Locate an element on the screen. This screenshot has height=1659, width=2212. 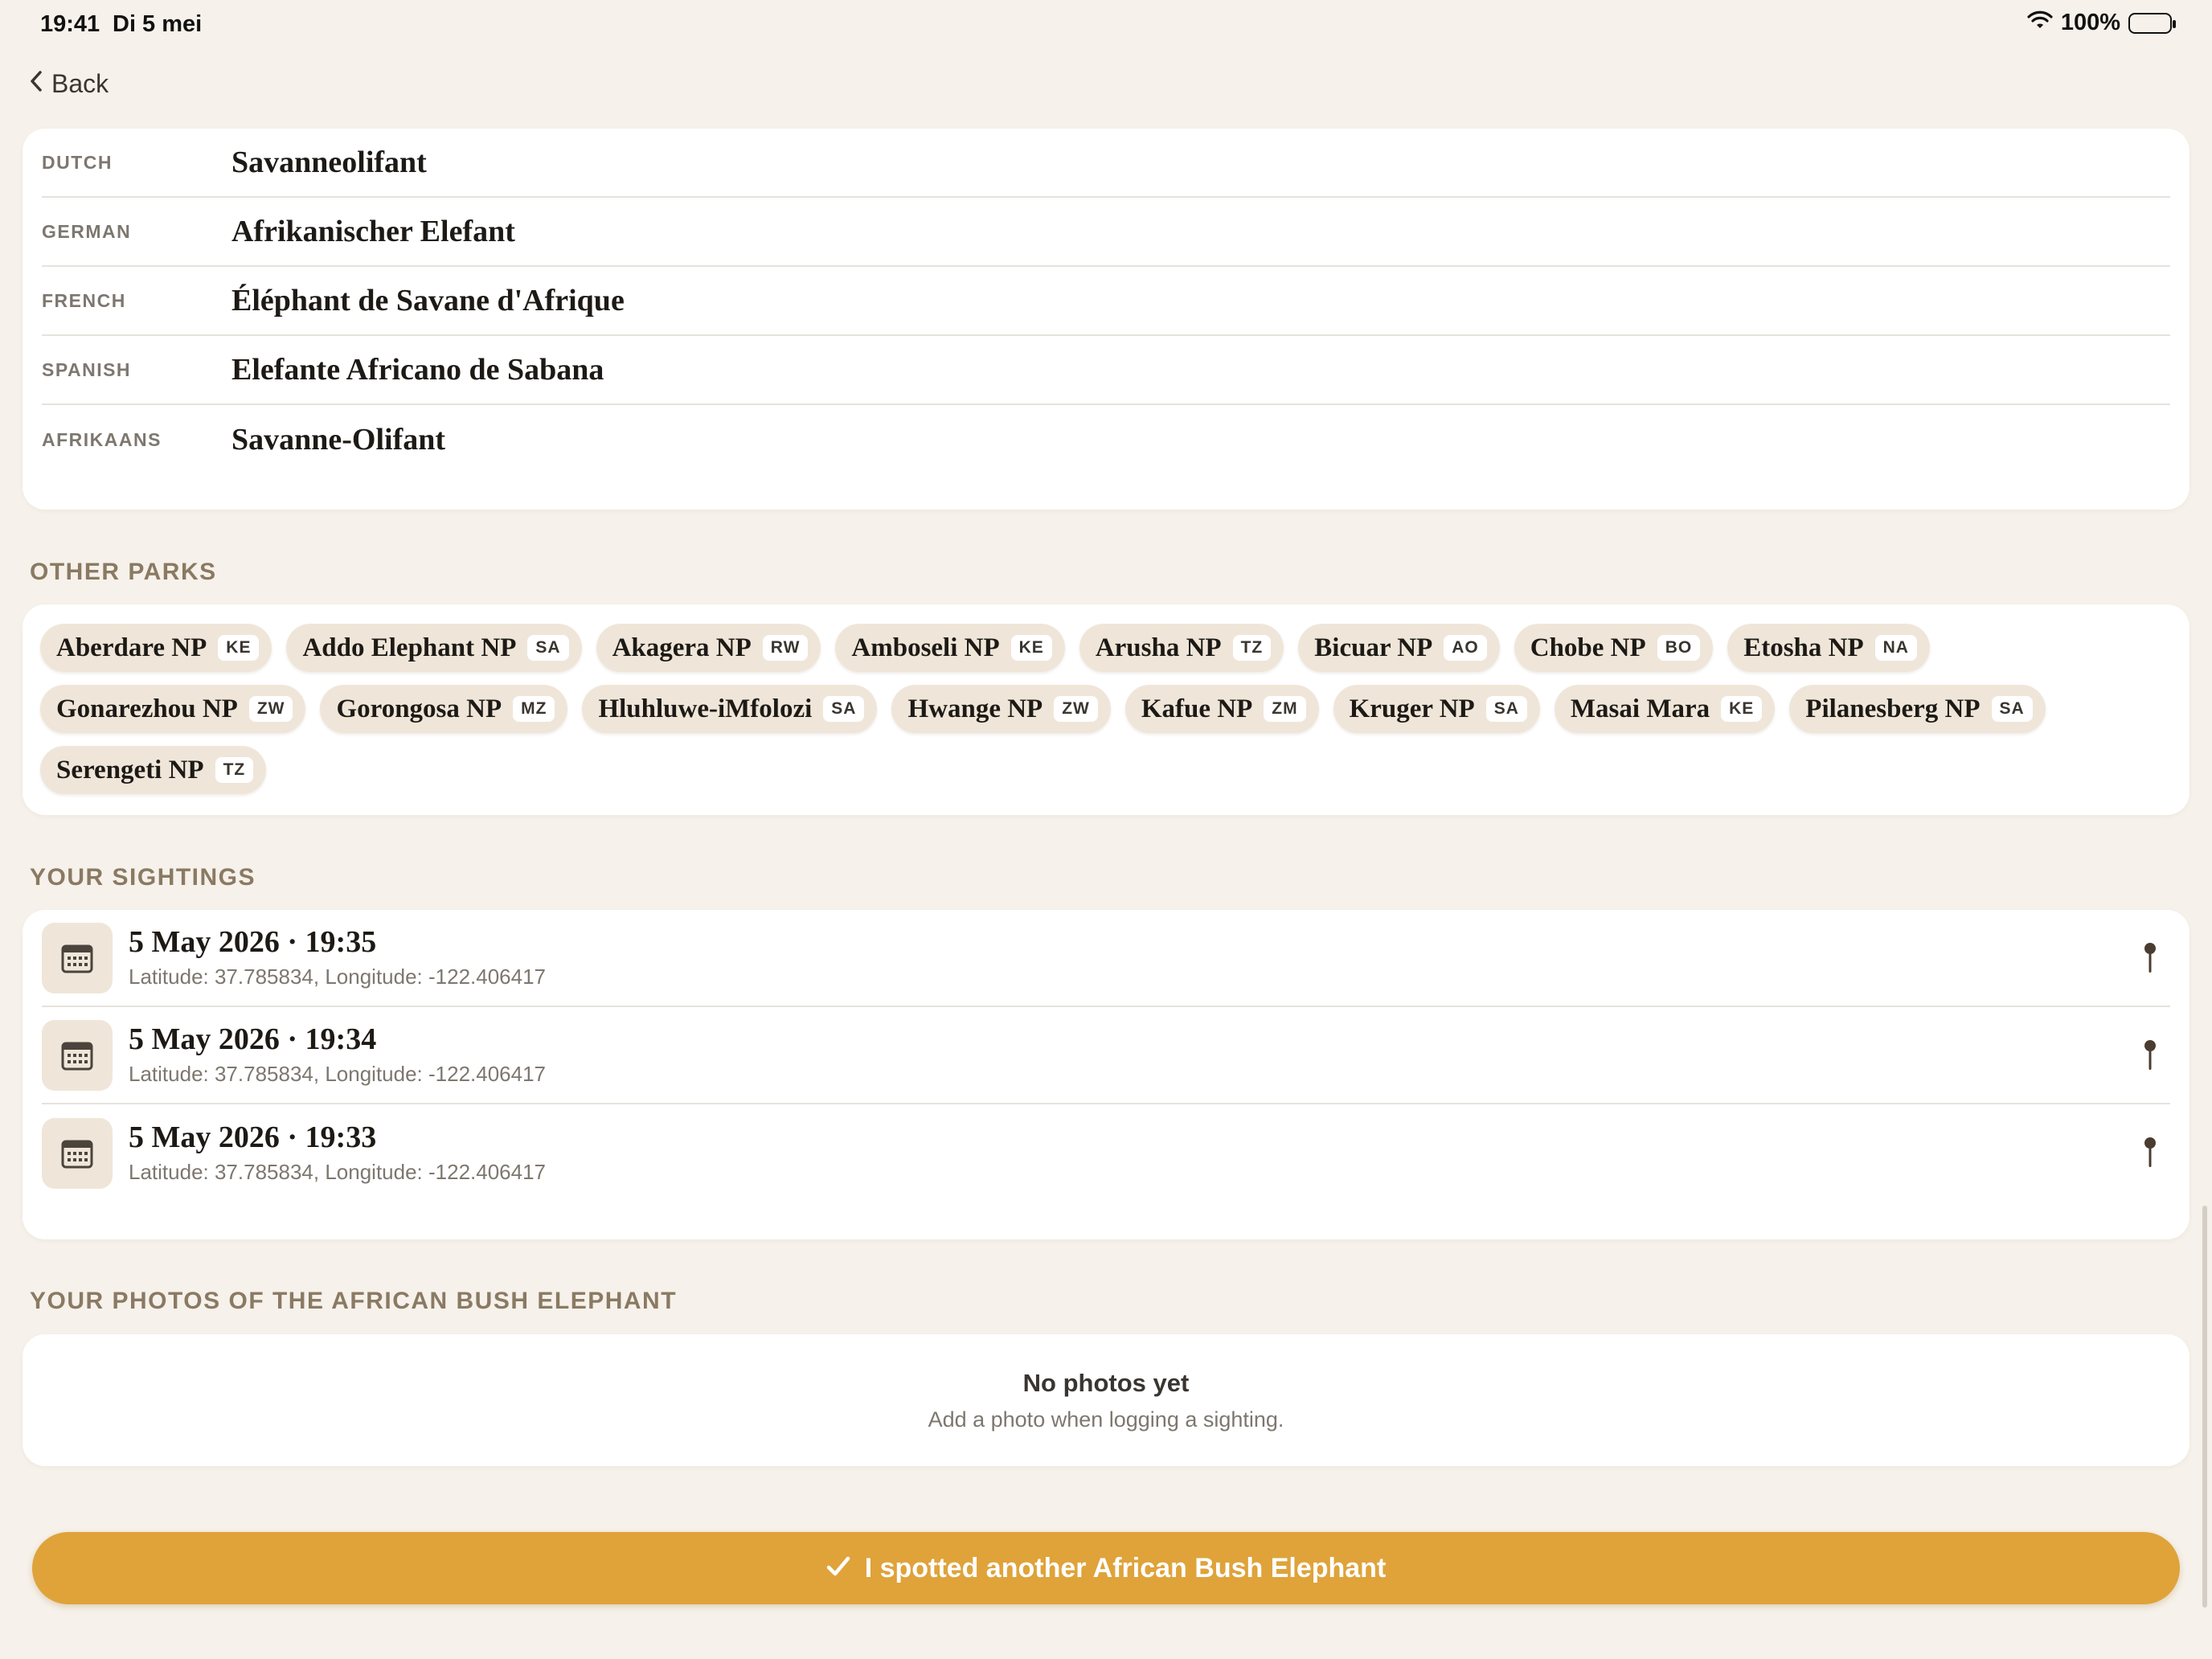
language-label: AFRIKAANS is located at coordinates (102, 439).